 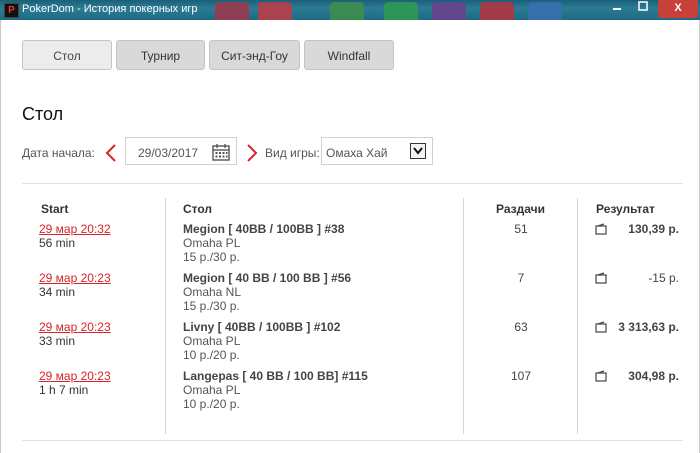 I want to click on prev-date-button, so click(x=111, y=153).